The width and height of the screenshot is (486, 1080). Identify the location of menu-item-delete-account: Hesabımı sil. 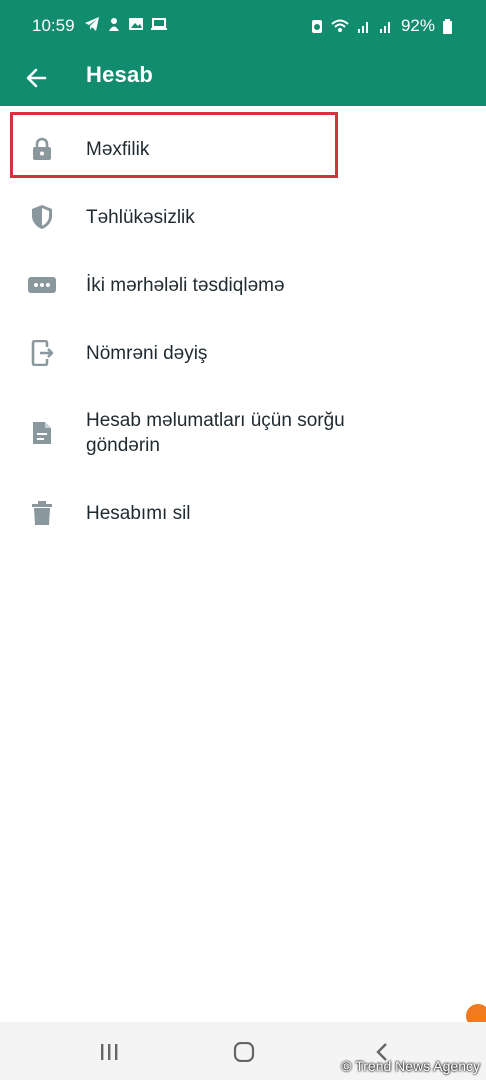
(243, 513).